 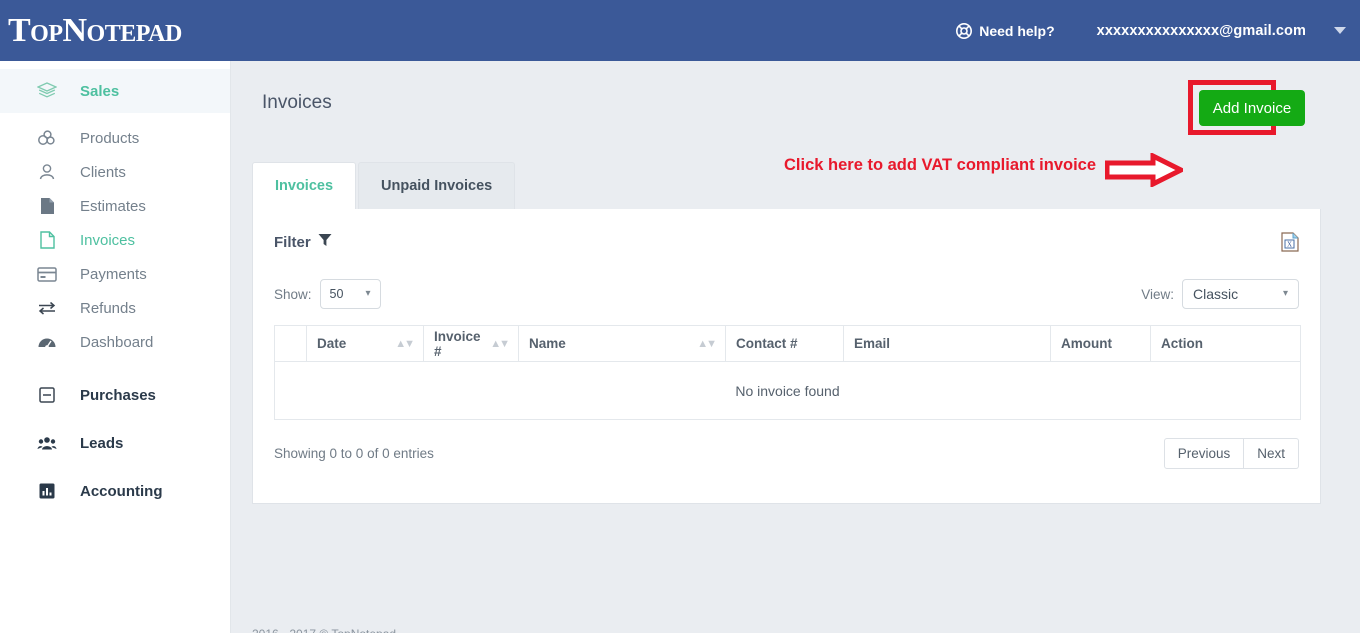 I want to click on sidebar-item-accounting: Accounting, so click(x=115, y=491).